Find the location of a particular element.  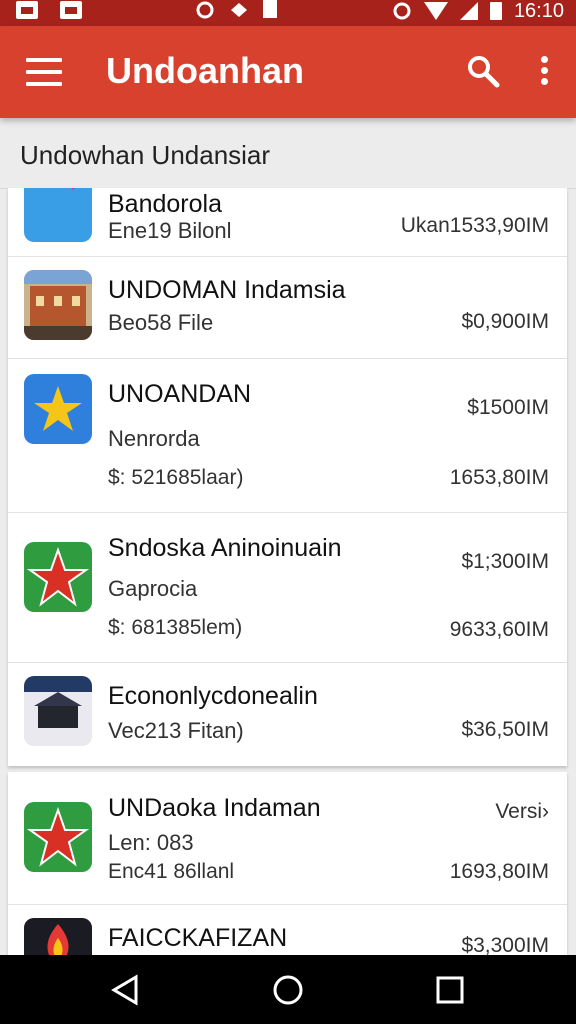

list-item-subtitle: Nenrorda is located at coordinates (154, 438).